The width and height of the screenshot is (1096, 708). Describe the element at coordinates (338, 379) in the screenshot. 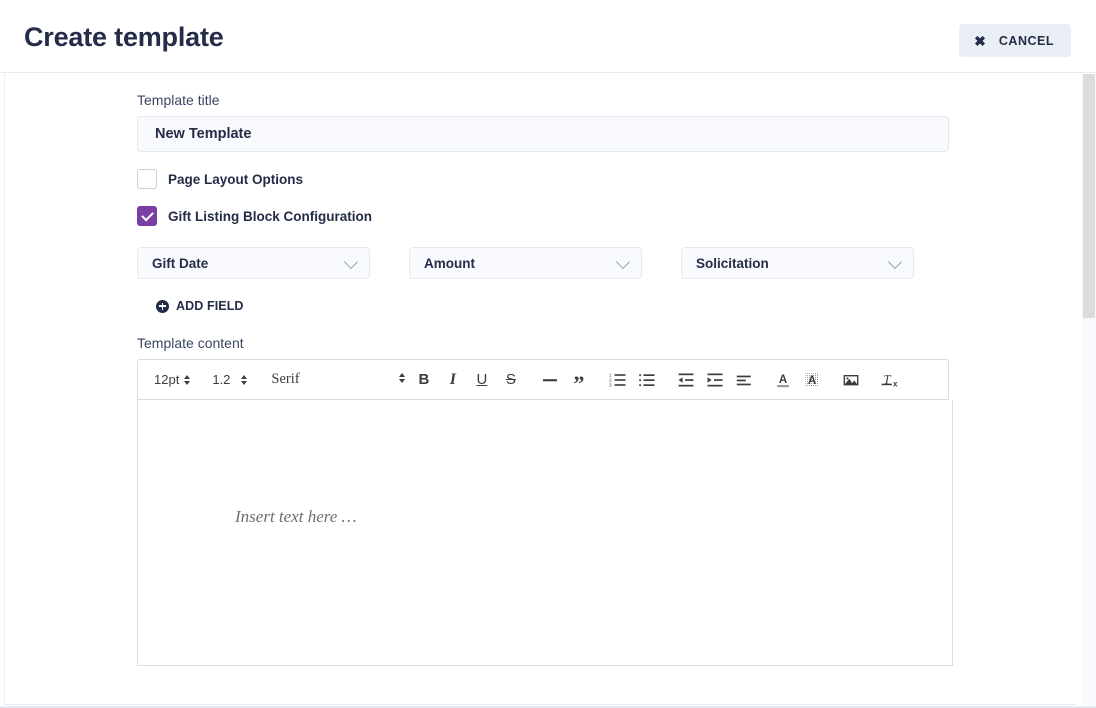

I see `font-family-select: Serif` at that location.